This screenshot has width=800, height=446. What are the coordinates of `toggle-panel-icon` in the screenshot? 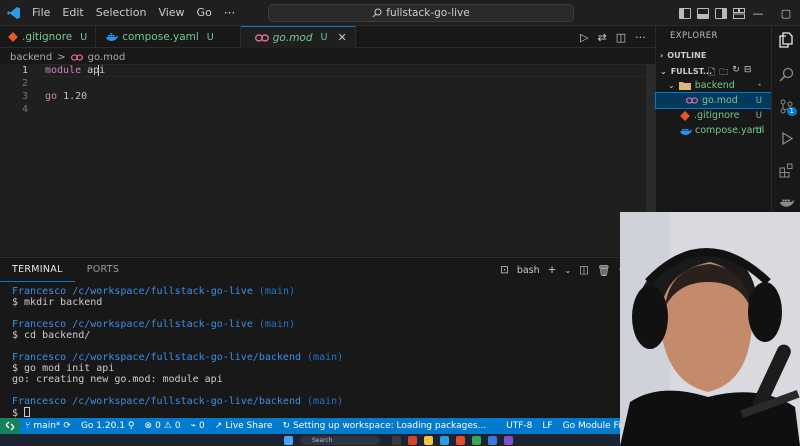 It's located at (703, 13).